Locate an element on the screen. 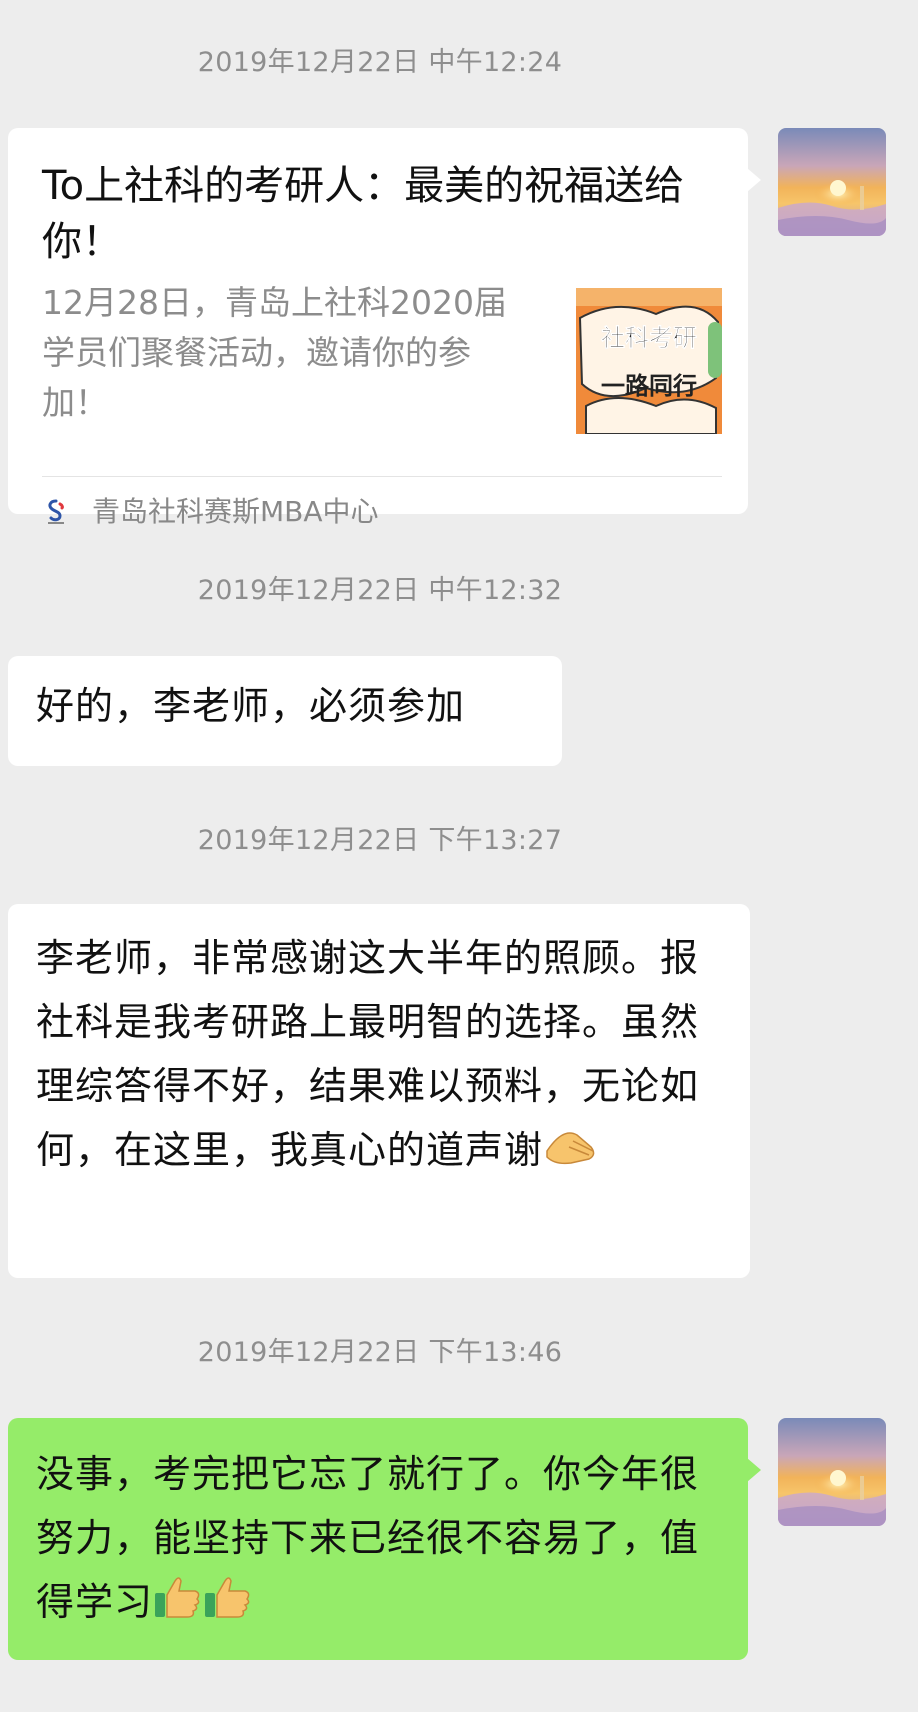 The height and width of the screenshot is (1712, 918). timestamp: 2019年12月22日 下午13:46 is located at coordinates (380, 1352).